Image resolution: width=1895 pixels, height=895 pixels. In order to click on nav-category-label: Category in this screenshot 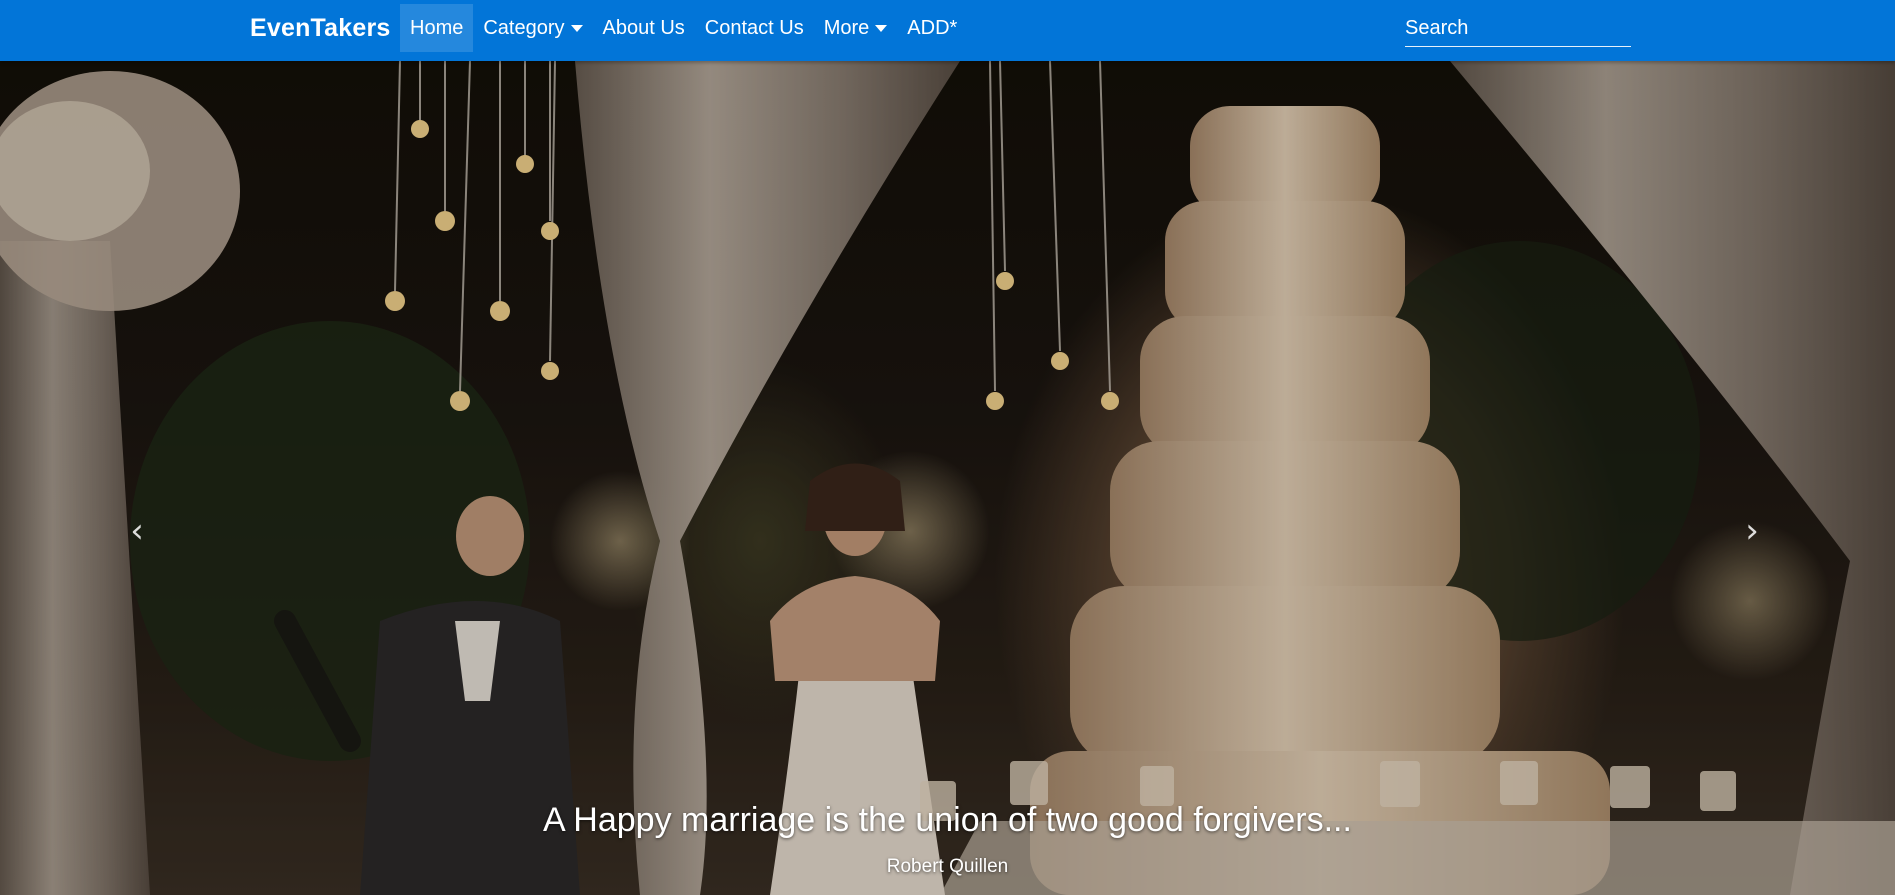, I will do `click(524, 27)`.